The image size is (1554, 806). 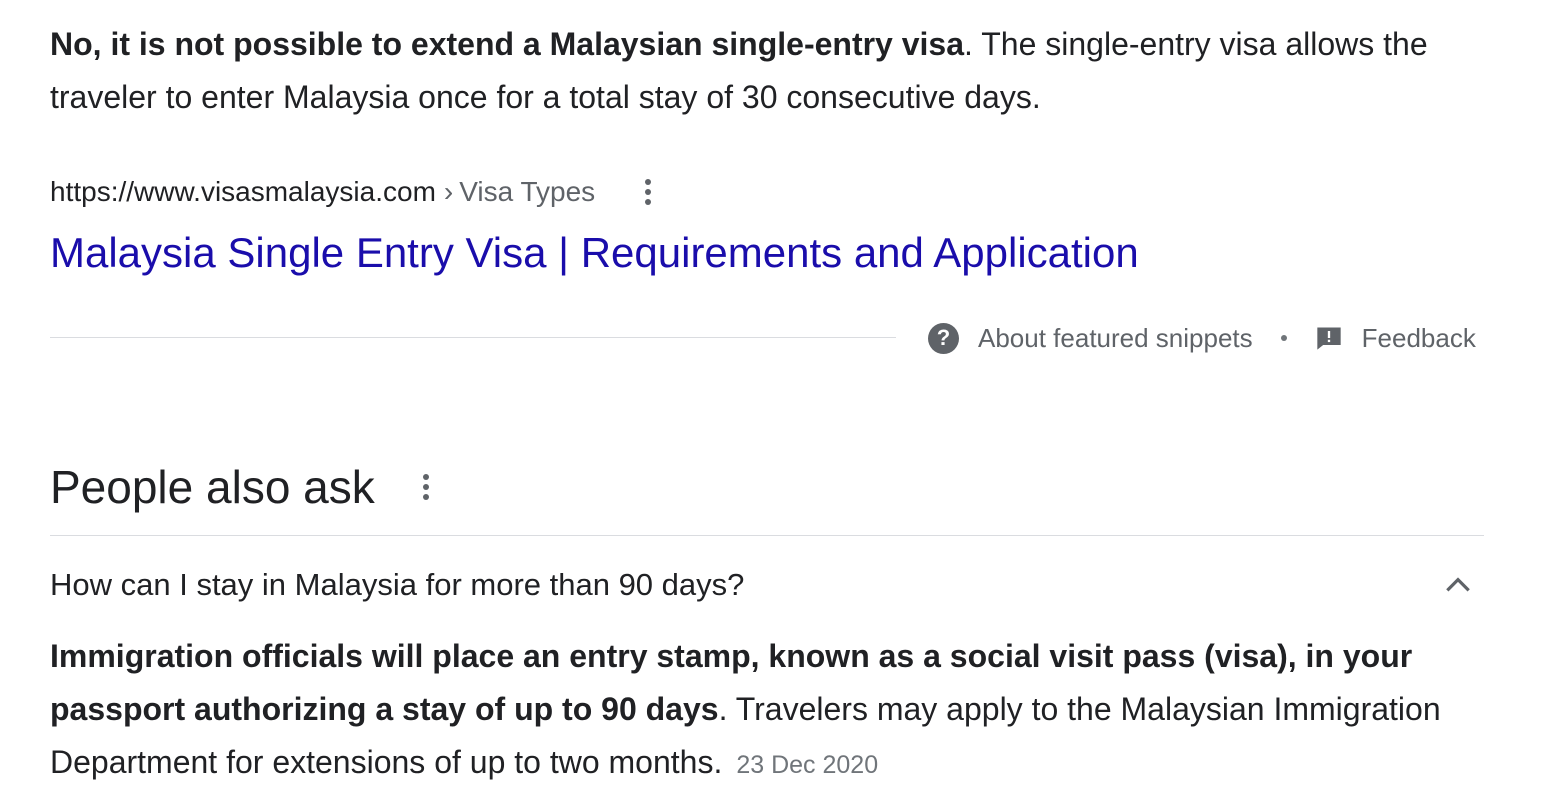 What do you see at coordinates (243, 192) in the screenshot?
I see `source-url: https://www.visasmalaysia.com` at bounding box center [243, 192].